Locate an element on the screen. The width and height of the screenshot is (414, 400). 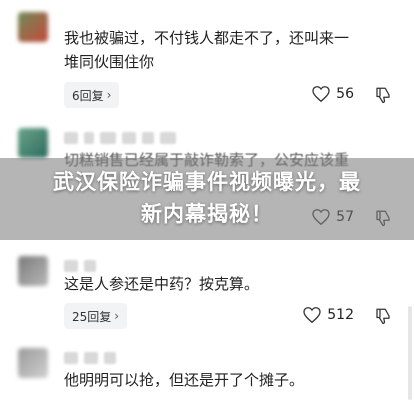
comment-text: 我也被骗过，不付钱人都走不了，还叫来一 堆同伙围住你 is located at coordinates (207, 50).